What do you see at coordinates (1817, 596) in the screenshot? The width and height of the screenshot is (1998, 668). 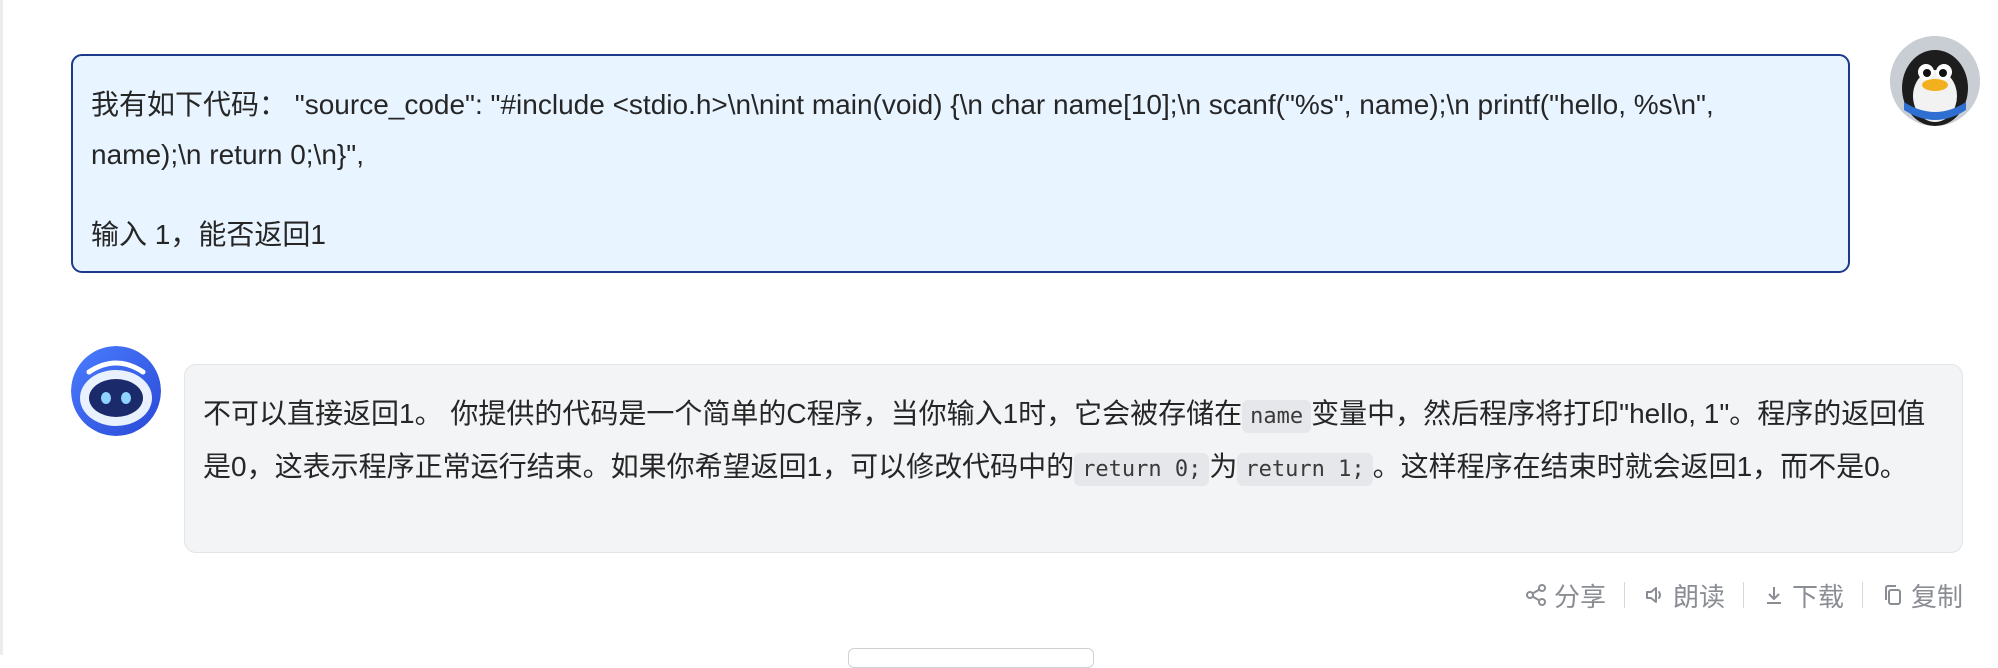 I see `download-label: 下载` at bounding box center [1817, 596].